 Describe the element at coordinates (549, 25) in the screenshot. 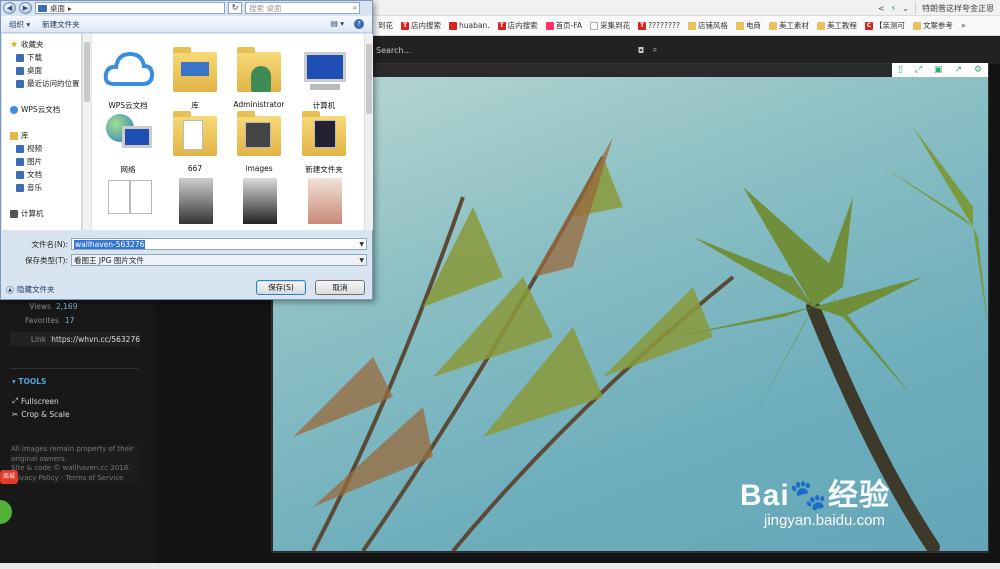

I see `fa-icon` at that location.